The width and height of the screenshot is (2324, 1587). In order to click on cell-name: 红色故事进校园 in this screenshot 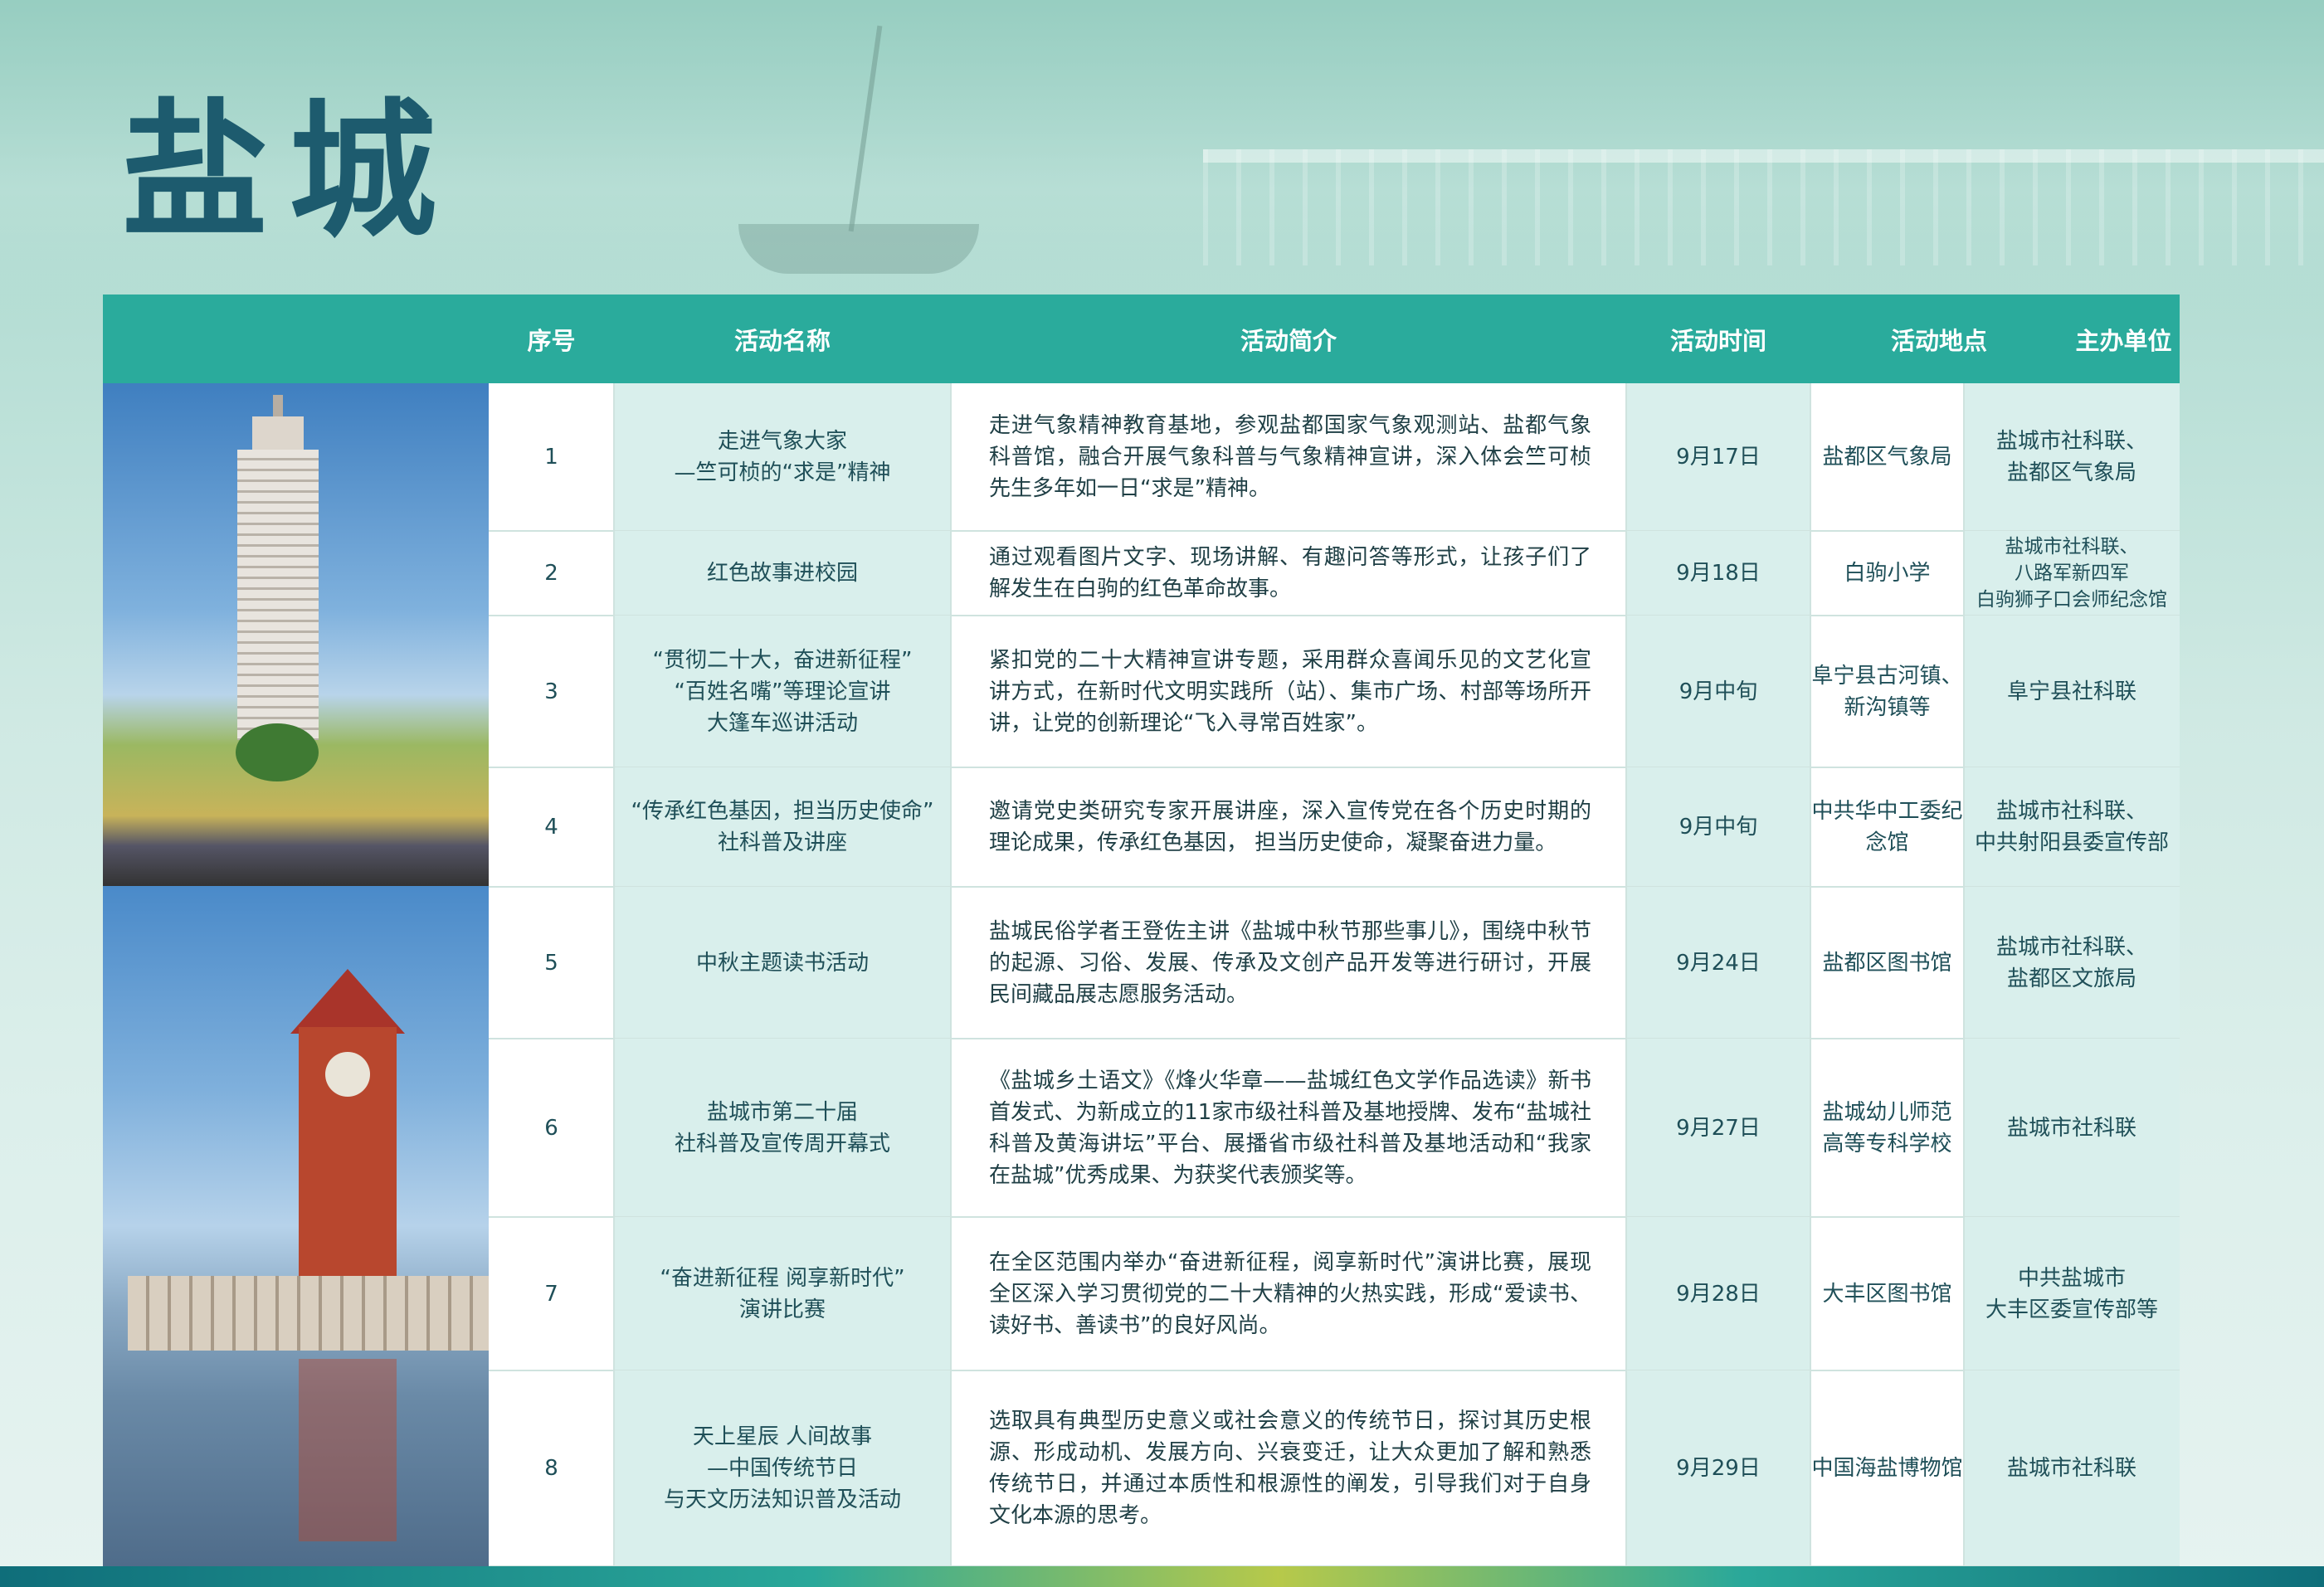, I will do `click(782, 573)`.